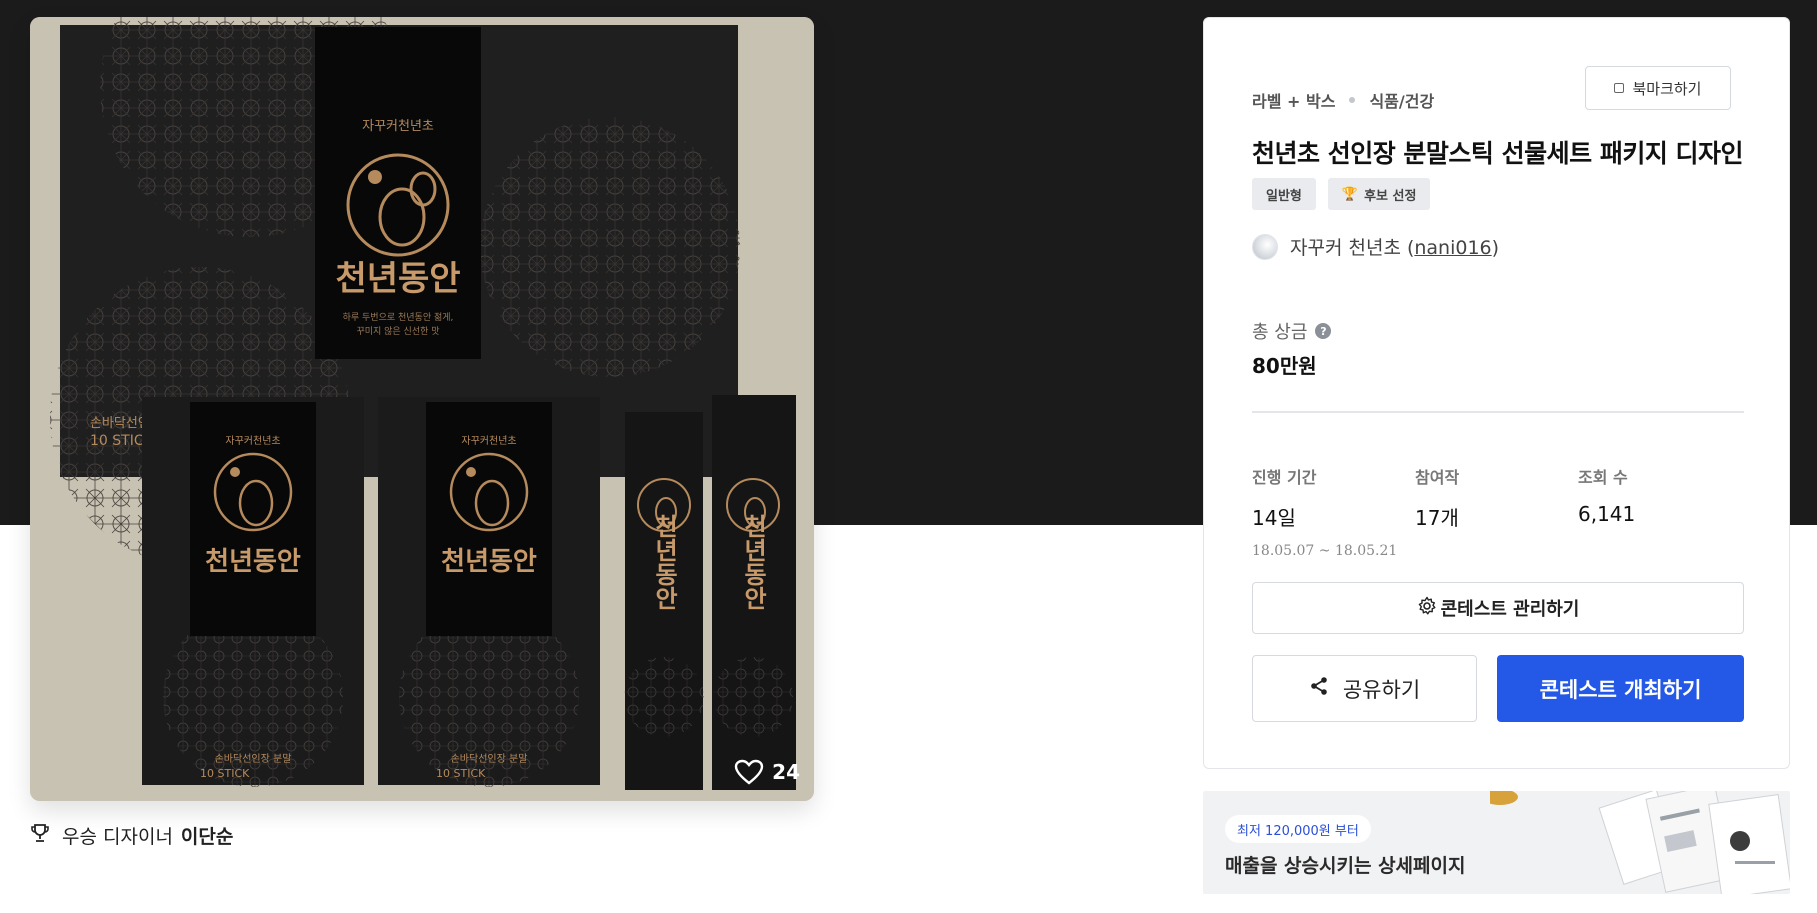 Image resolution: width=1817 pixels, height=913 pixels. What do you see at coordinates (1620, 688) in the screenshot?
I see `host-contest-button: 콘테스트 개최하기` at bounding box center [1620, 688].